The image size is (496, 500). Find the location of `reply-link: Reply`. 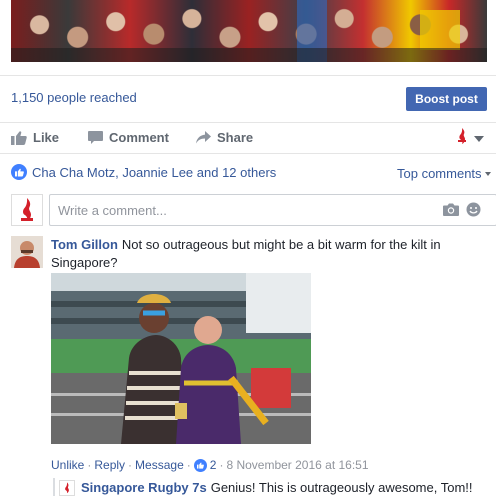

reply-link: Reply is located at coordinates (109, 465).